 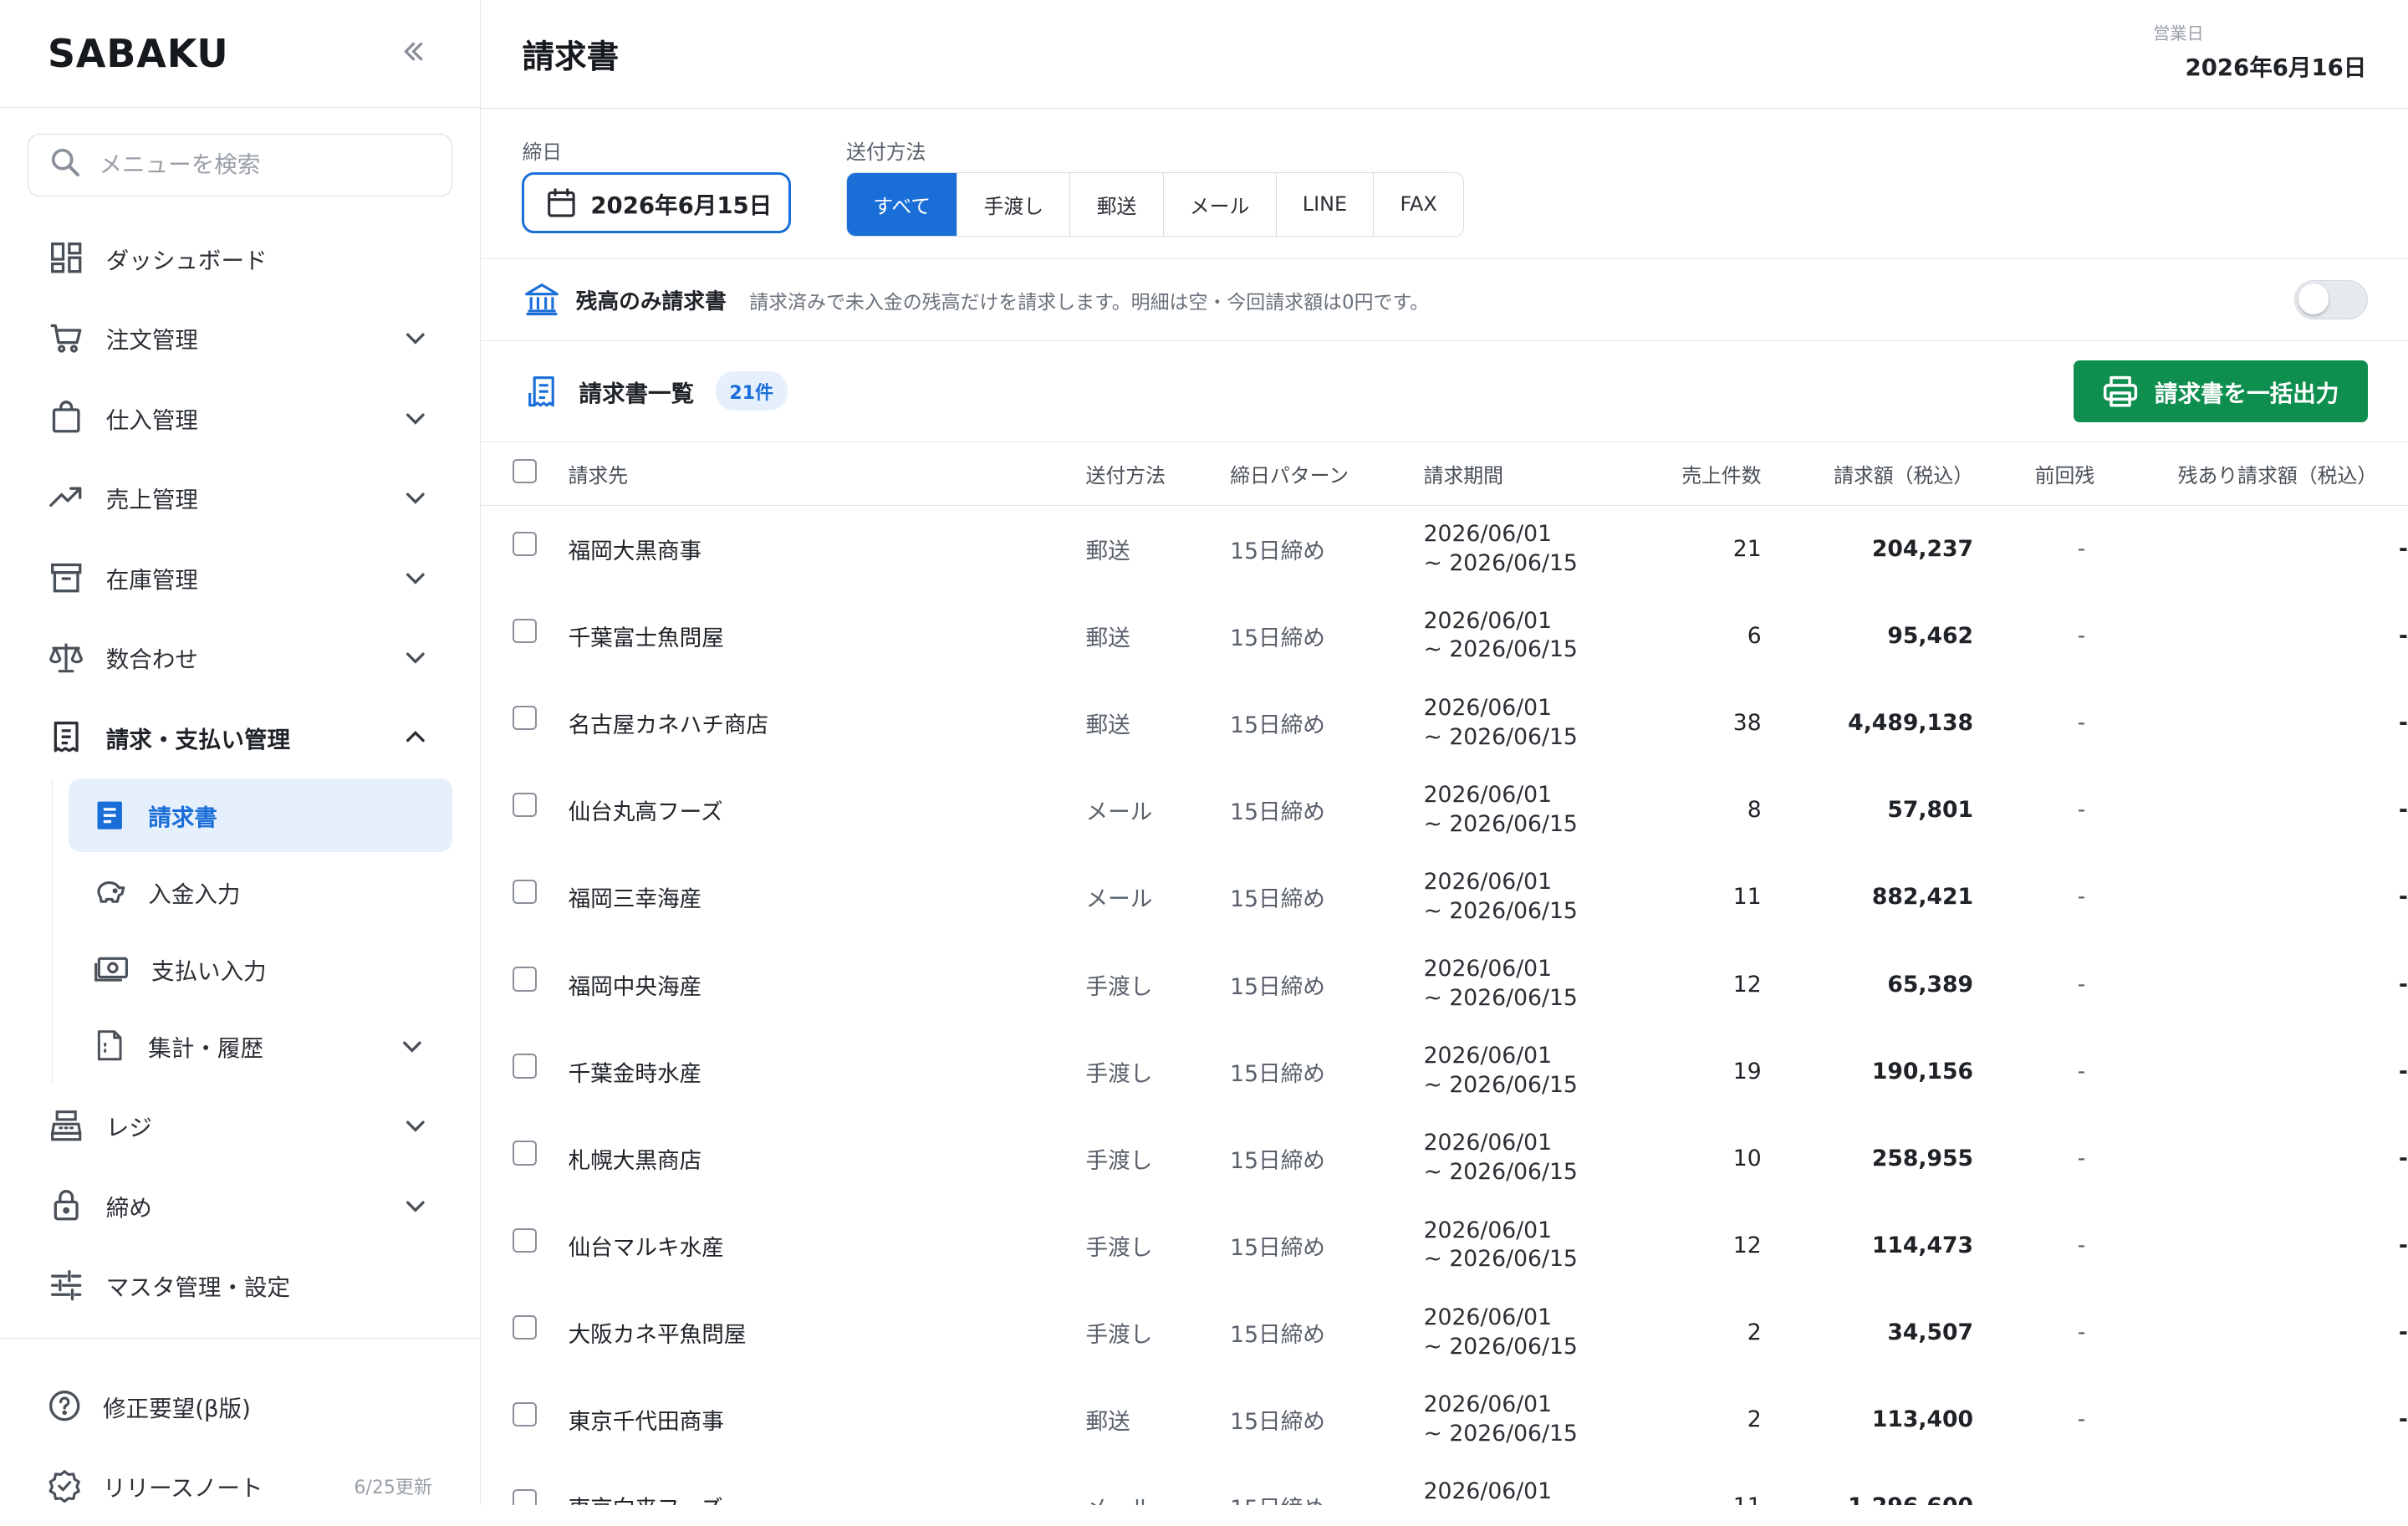 What do you see at coordinates (2034, 473) in the screenshot?
I see `col-prev-balance: 前回残` at bounding box center [2034, 473].